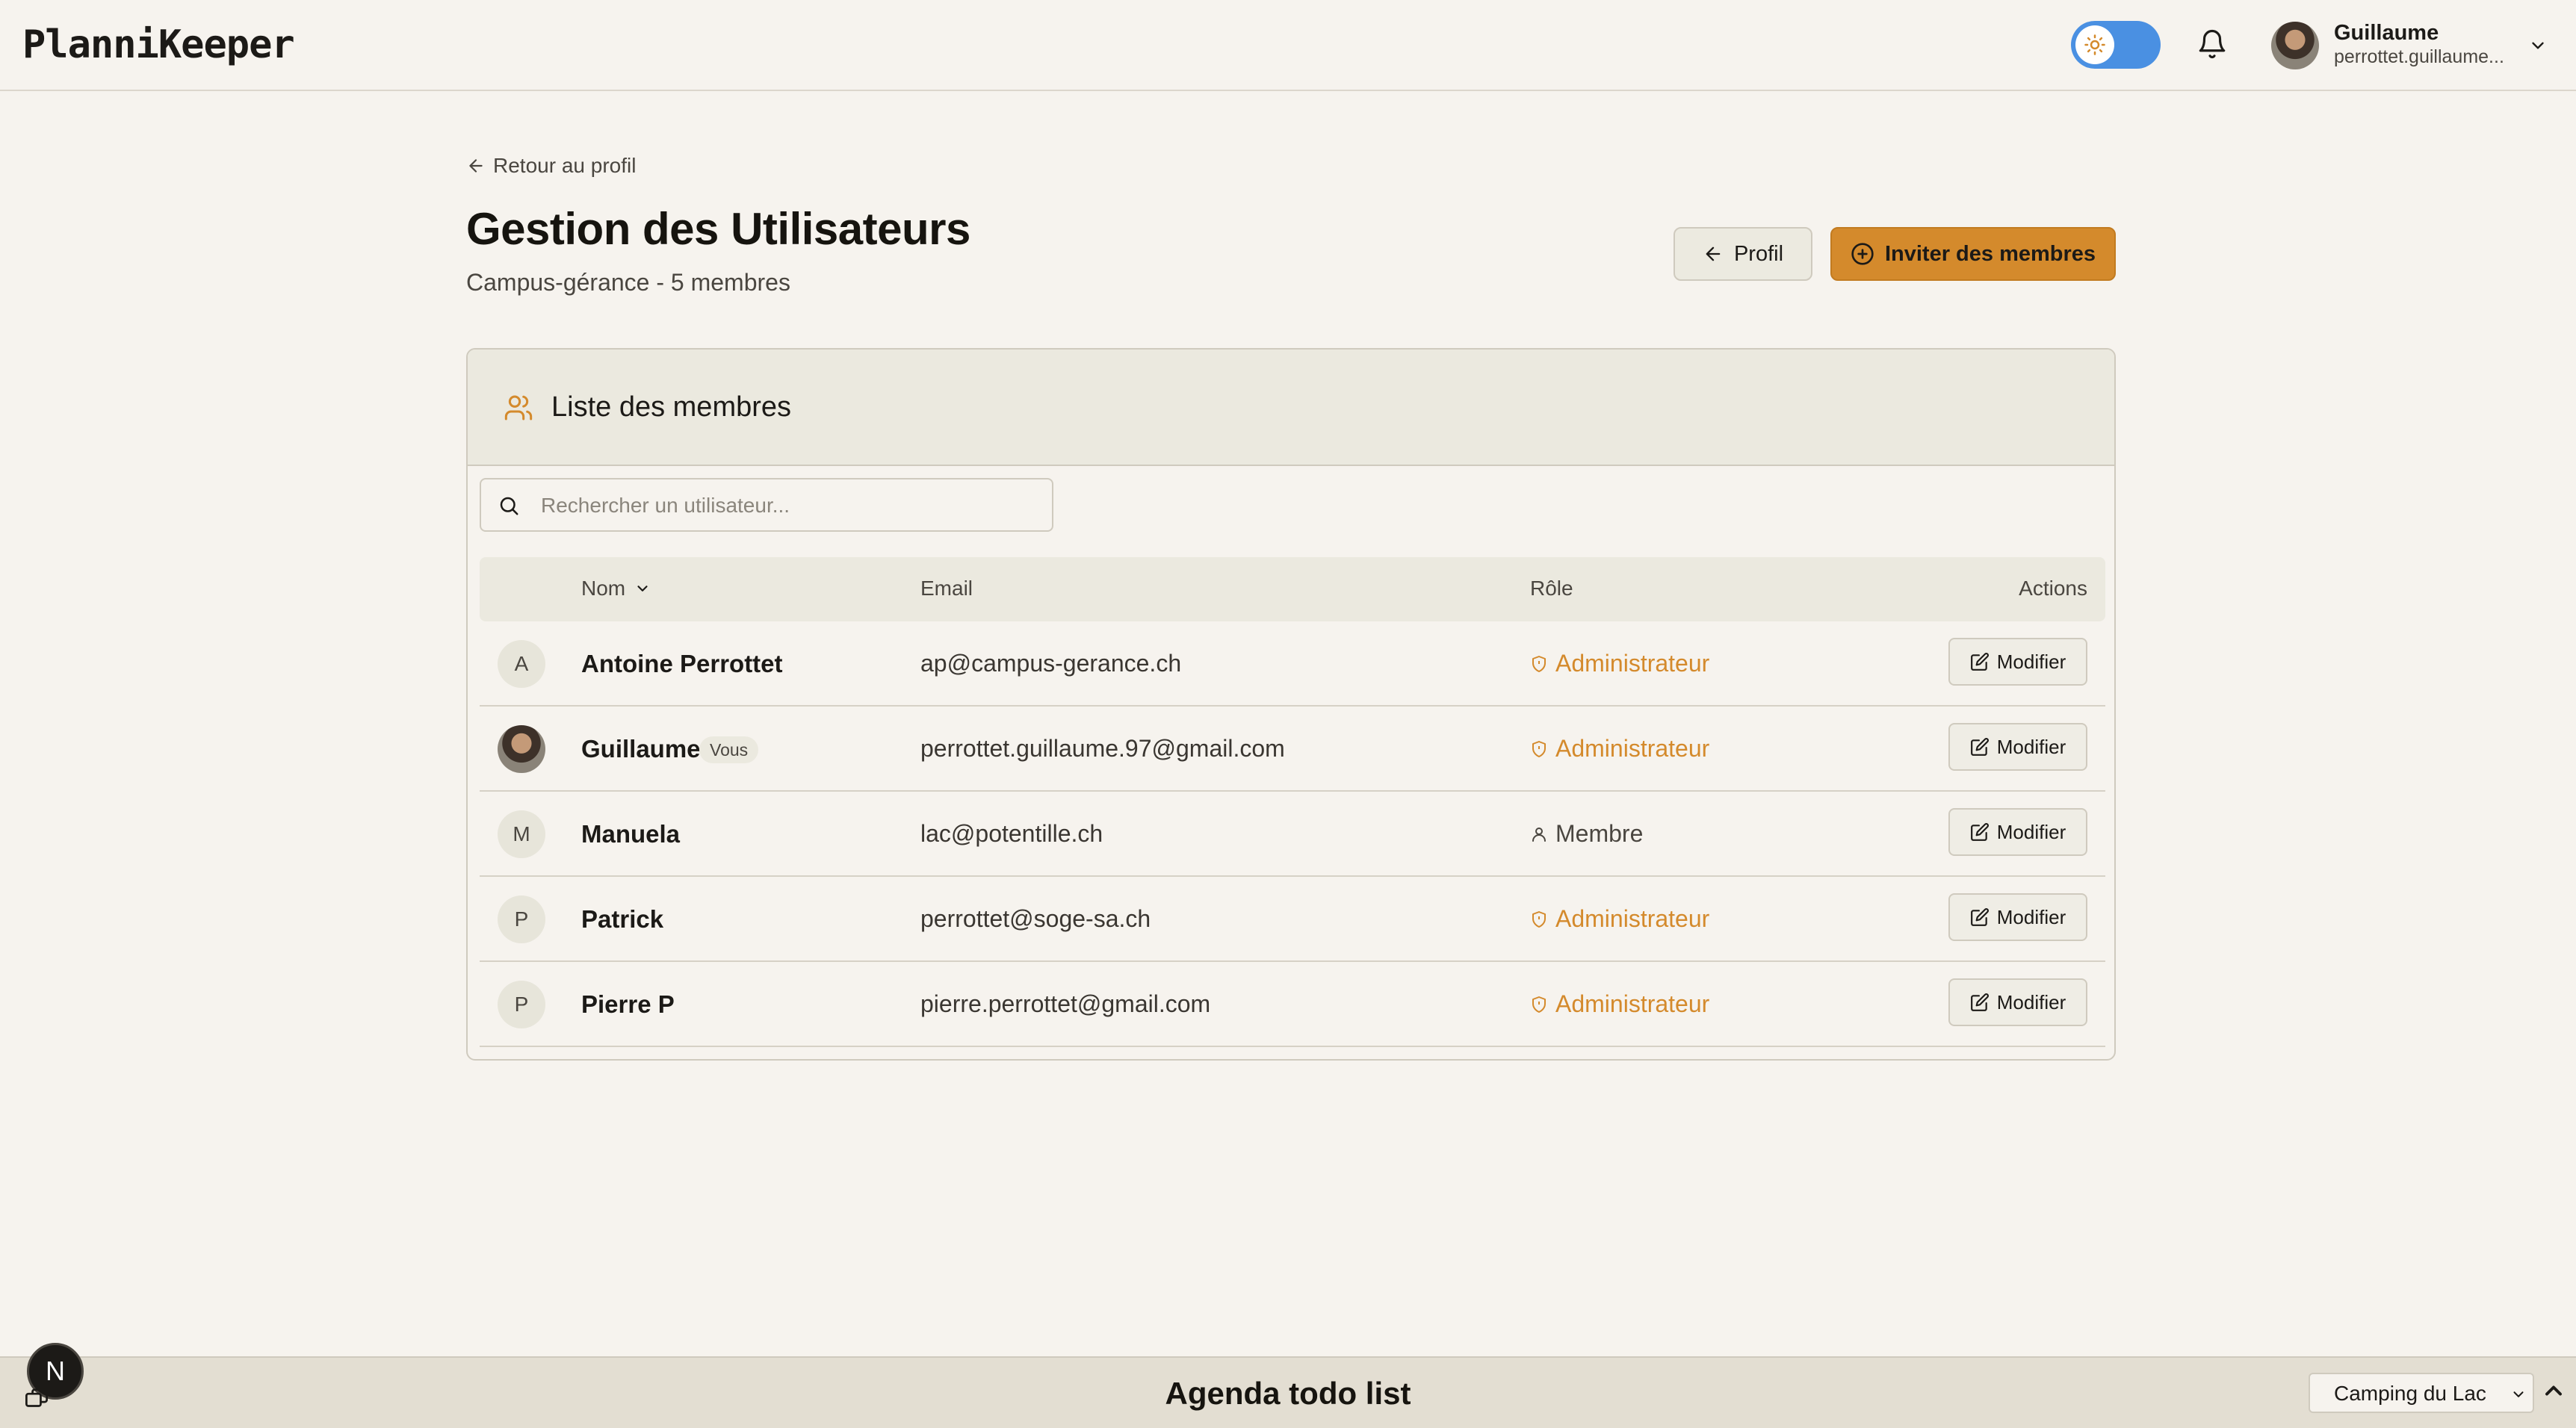 Image resolution: width=2576 pixels, height=1428 pixels. What do you see at coordinates (2410, 1393) in the screenshot?
I see `site-select-value: Camping du Lac` at bounding box center [2410, 1393].